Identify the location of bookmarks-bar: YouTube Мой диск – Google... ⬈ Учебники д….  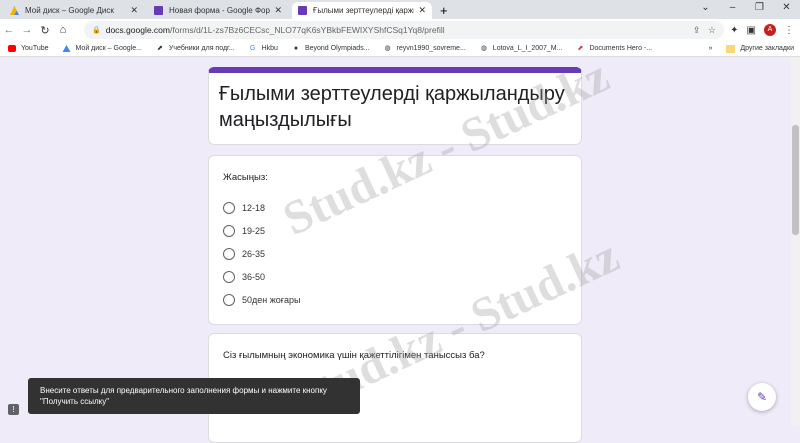
(400, 49).